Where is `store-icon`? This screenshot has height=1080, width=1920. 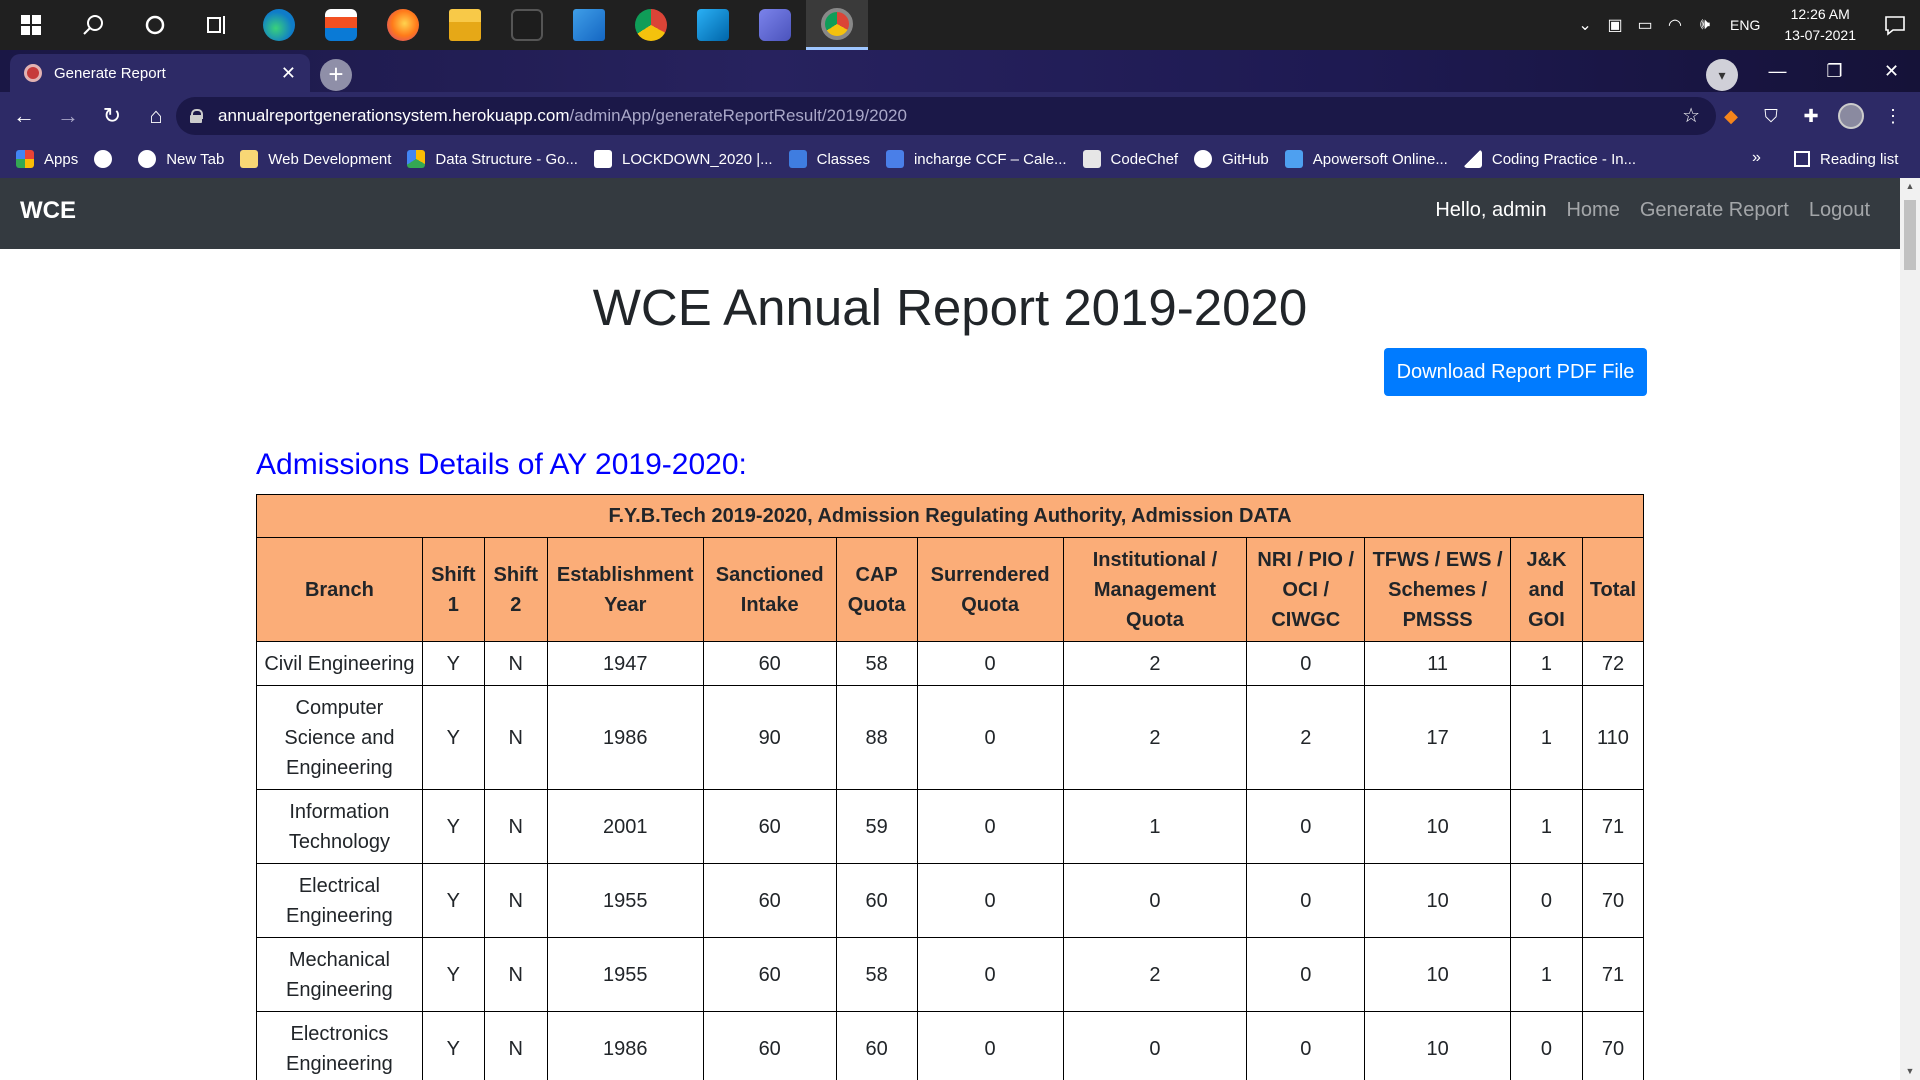 store-icon is located at coordinates (341, 25).